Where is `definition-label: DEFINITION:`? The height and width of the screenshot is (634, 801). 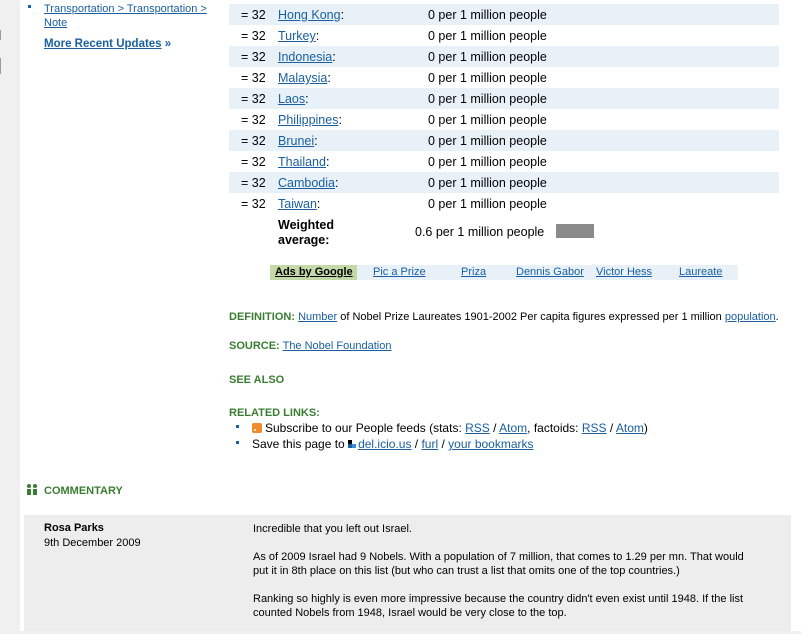
definition-label: DEFINITION: is located at coordinates (262, 317).